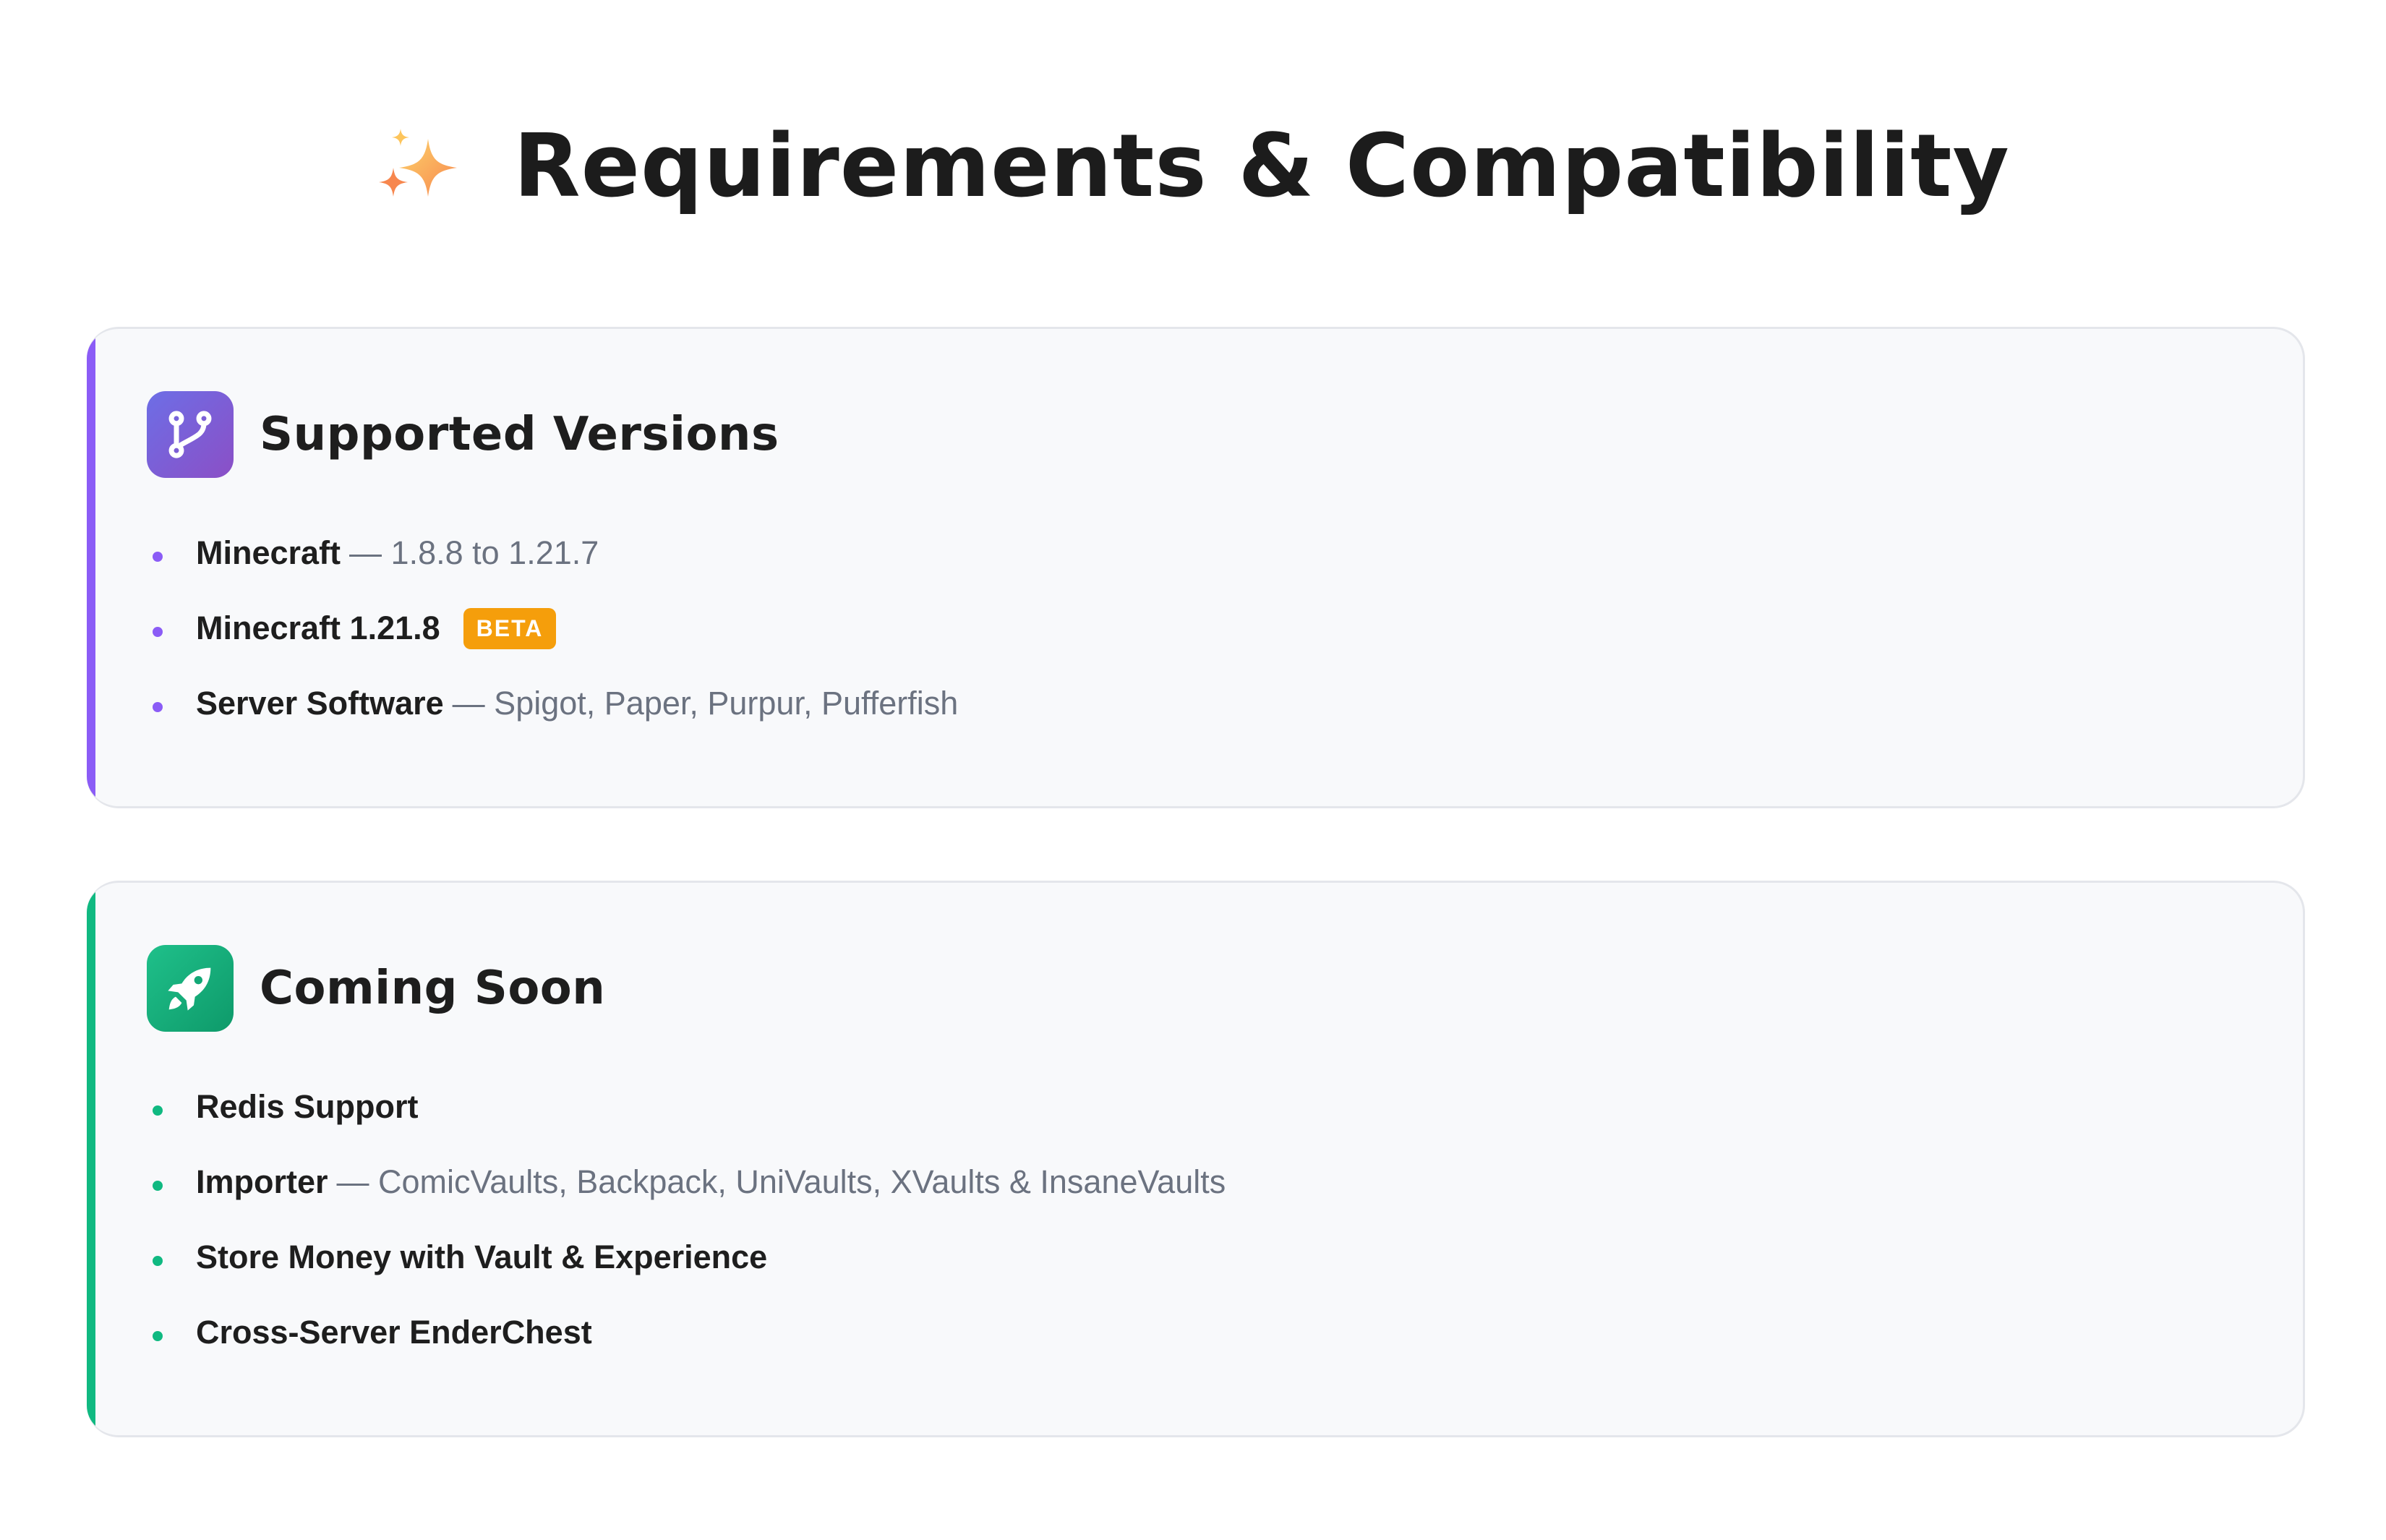 This screenshot has height=1540, width=2386. Describe the element at coordinates (433, 989) in the screenshot. I see `card-title: Coming Soon` at that location.